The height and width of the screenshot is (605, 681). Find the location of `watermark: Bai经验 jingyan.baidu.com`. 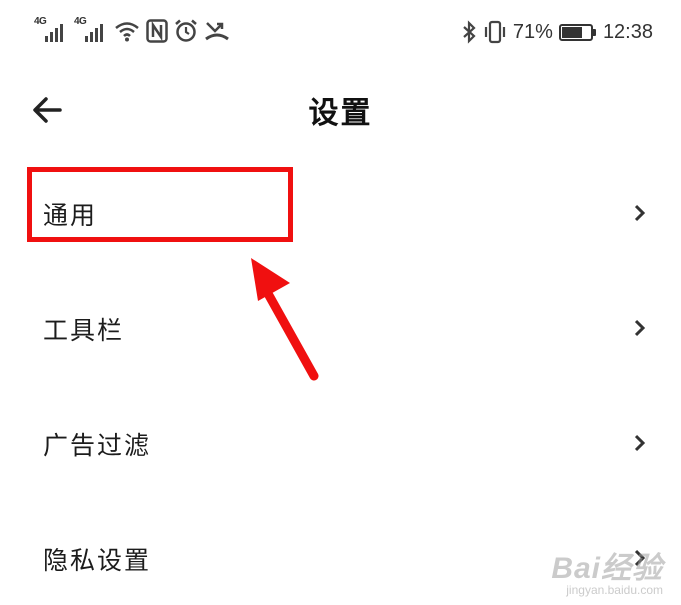

watermark: Bai经验 jingyan.baidu.com is located at coordinates (607, 570).